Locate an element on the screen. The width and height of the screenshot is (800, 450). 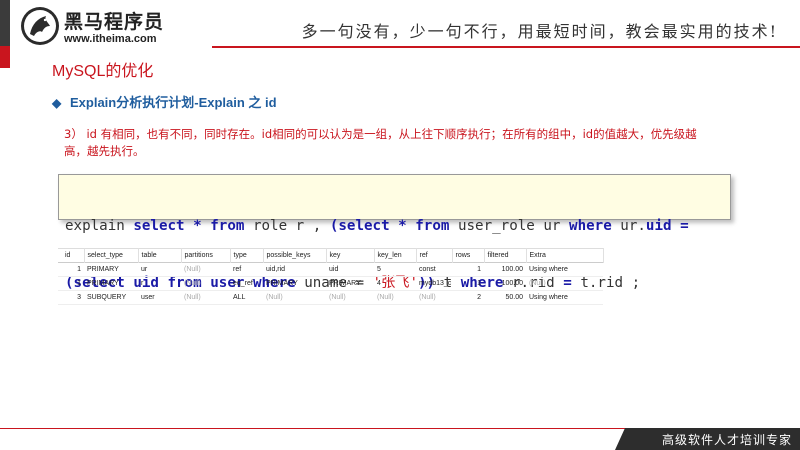
code-keyword: (select is located at coordinates (359, 226).